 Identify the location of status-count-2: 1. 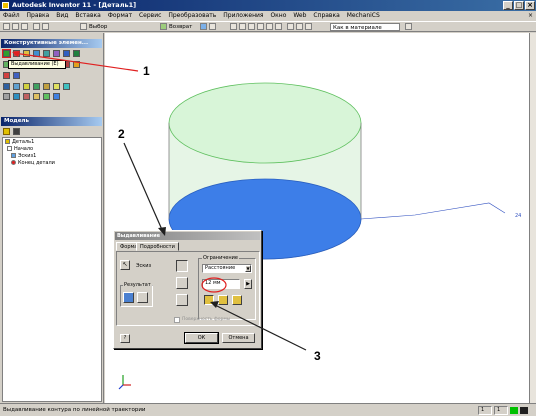
(501, 410).